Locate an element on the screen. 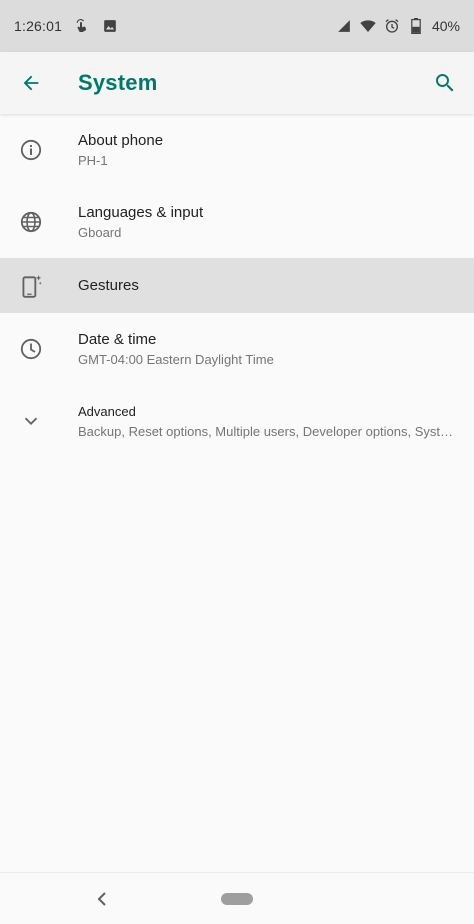  settings-item-languages-input: Languages & input Gboard is located at coordinates (237, 222).